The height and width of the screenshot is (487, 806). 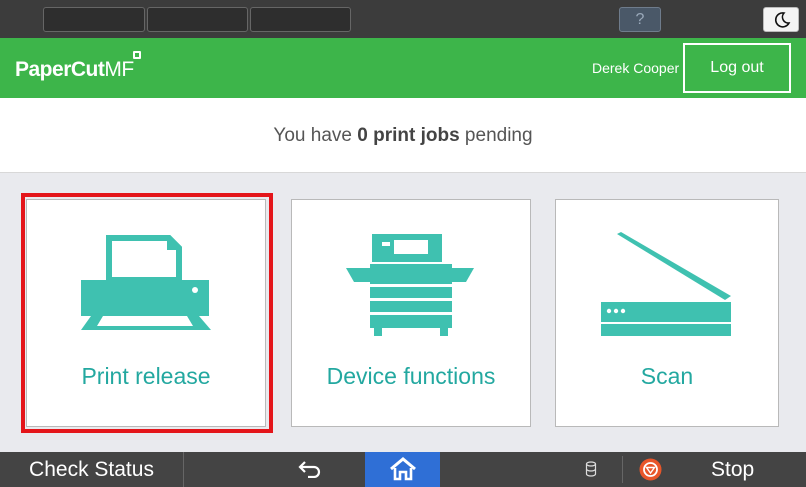 What do you see at coordinates (496, 135) in the screenshot?
I see `status-suffix: pending` at bounding box center [496, 135].